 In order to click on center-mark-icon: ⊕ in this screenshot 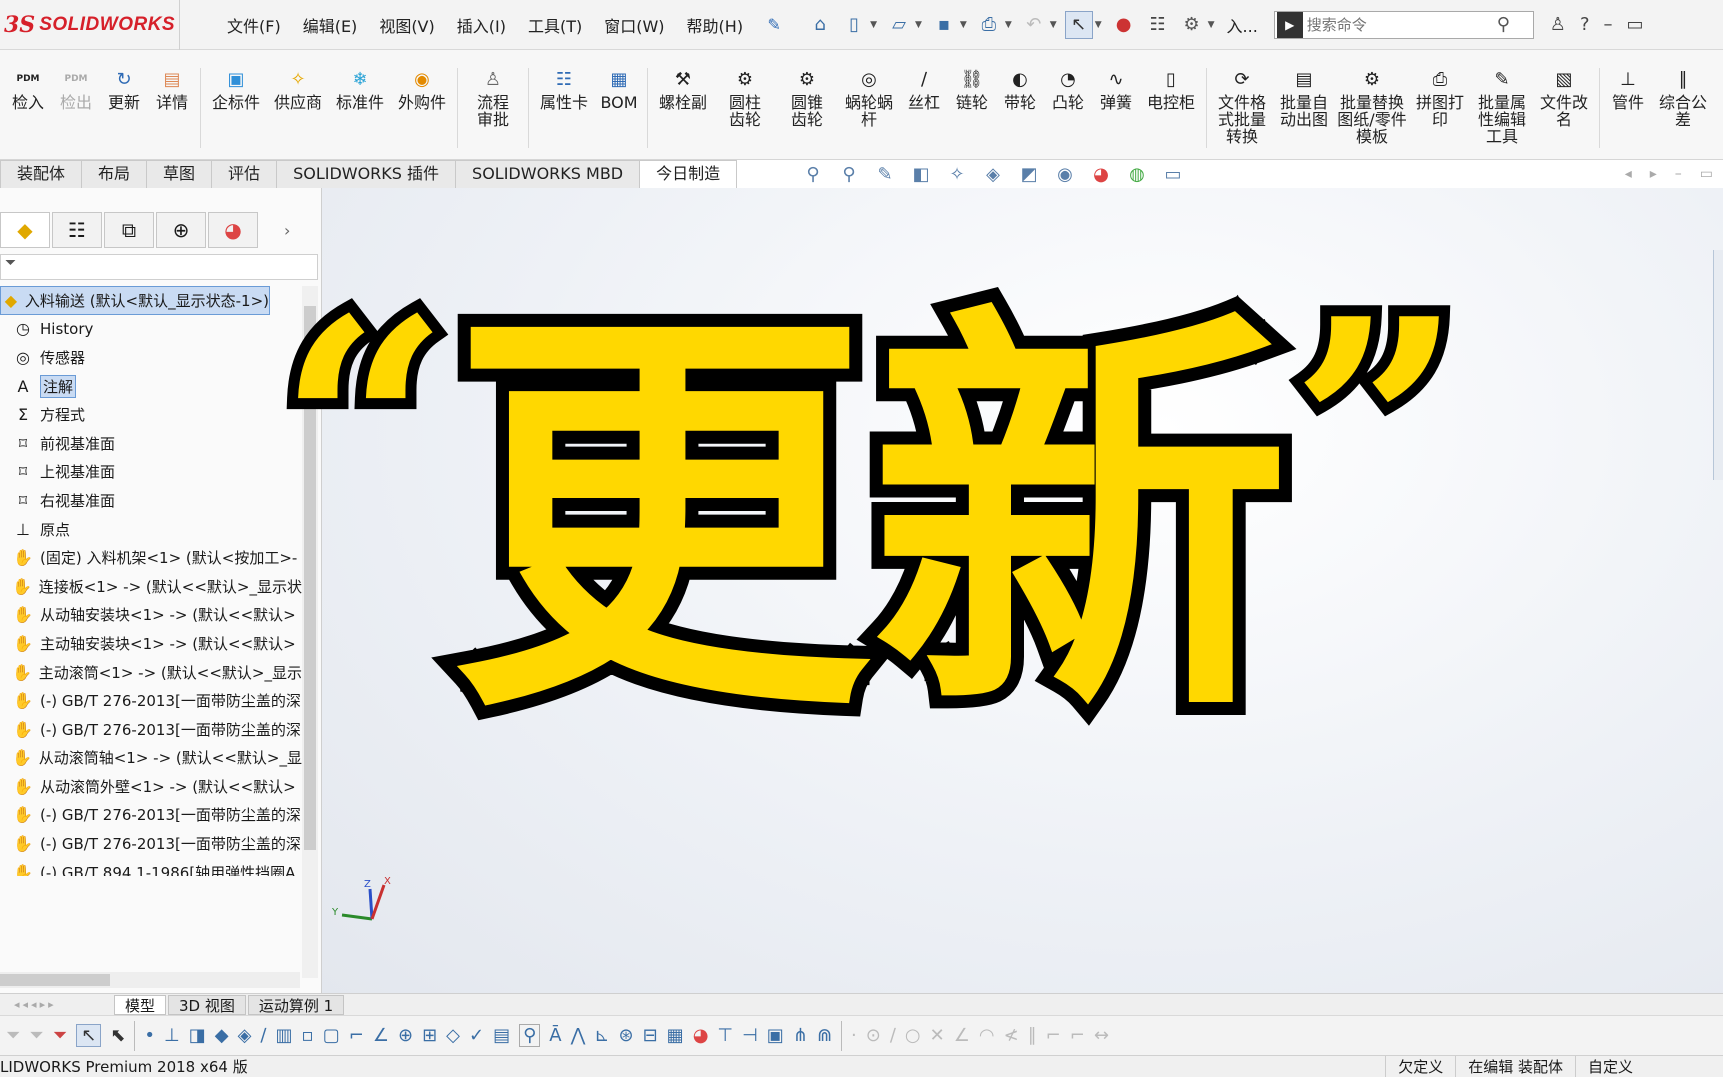, I will do `click(405, 1035)`.